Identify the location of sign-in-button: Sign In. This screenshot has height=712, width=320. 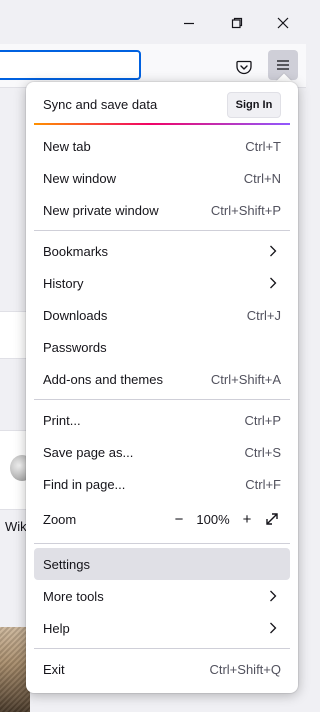
(254, 105).